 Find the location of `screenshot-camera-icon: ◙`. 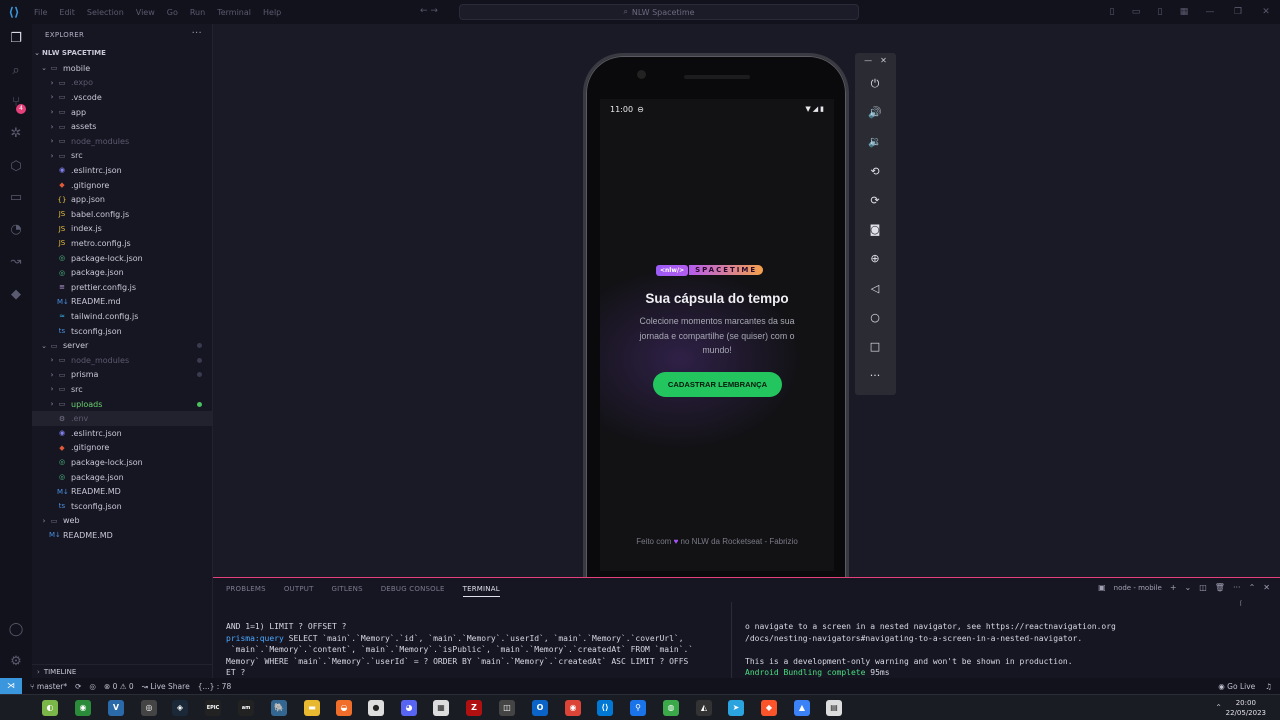

screenshot-camera-icon: ◙ is located at coordinates (875, 230).